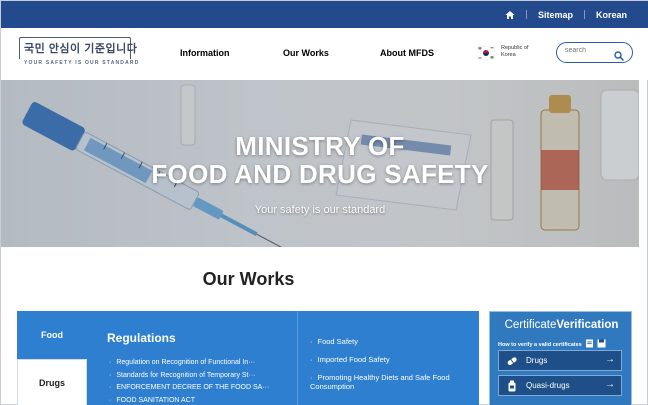 This screenshot has width=648, height=405. I want to click on hero-title-line-1: MINISTRY OF, so click(320, 146).